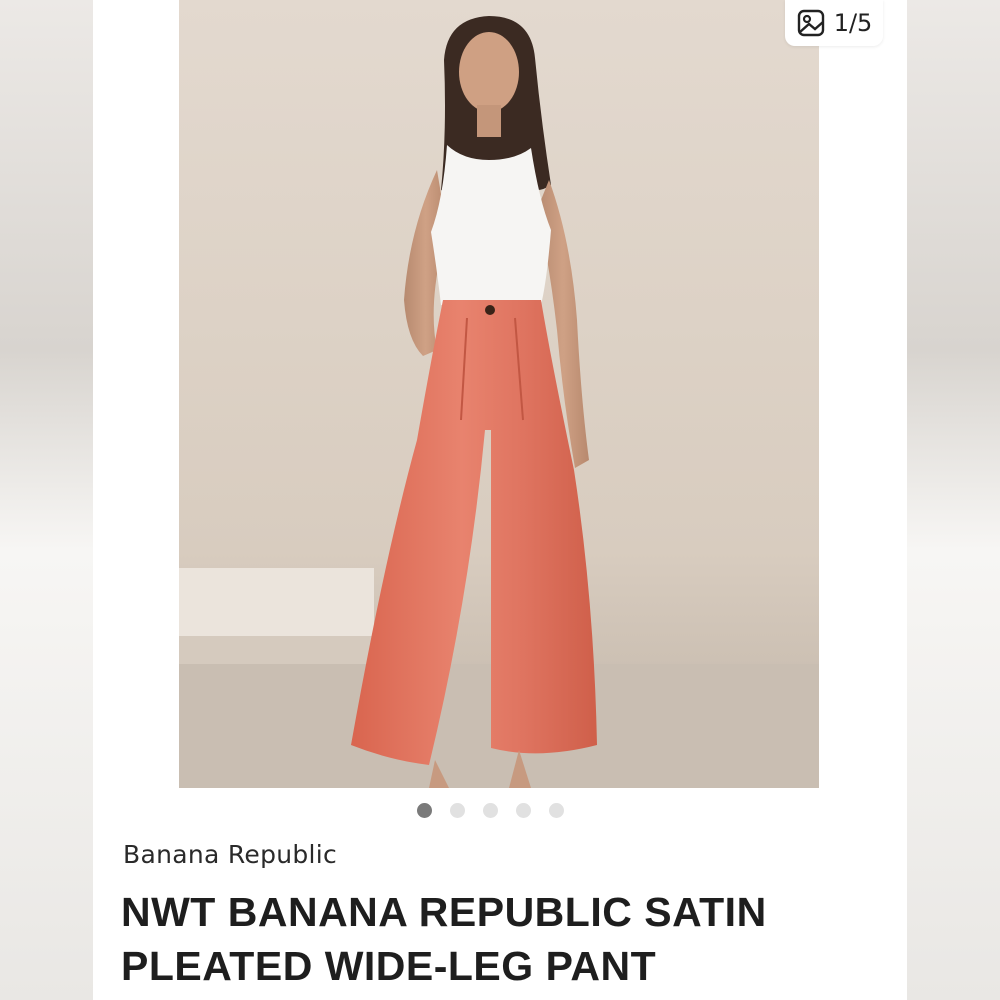 This screenshot has height=1000, width=1000. What do you see at coordinates (46, 500) in the screenshot?
I see `left-backdrop` at bounding box center [46, 500].